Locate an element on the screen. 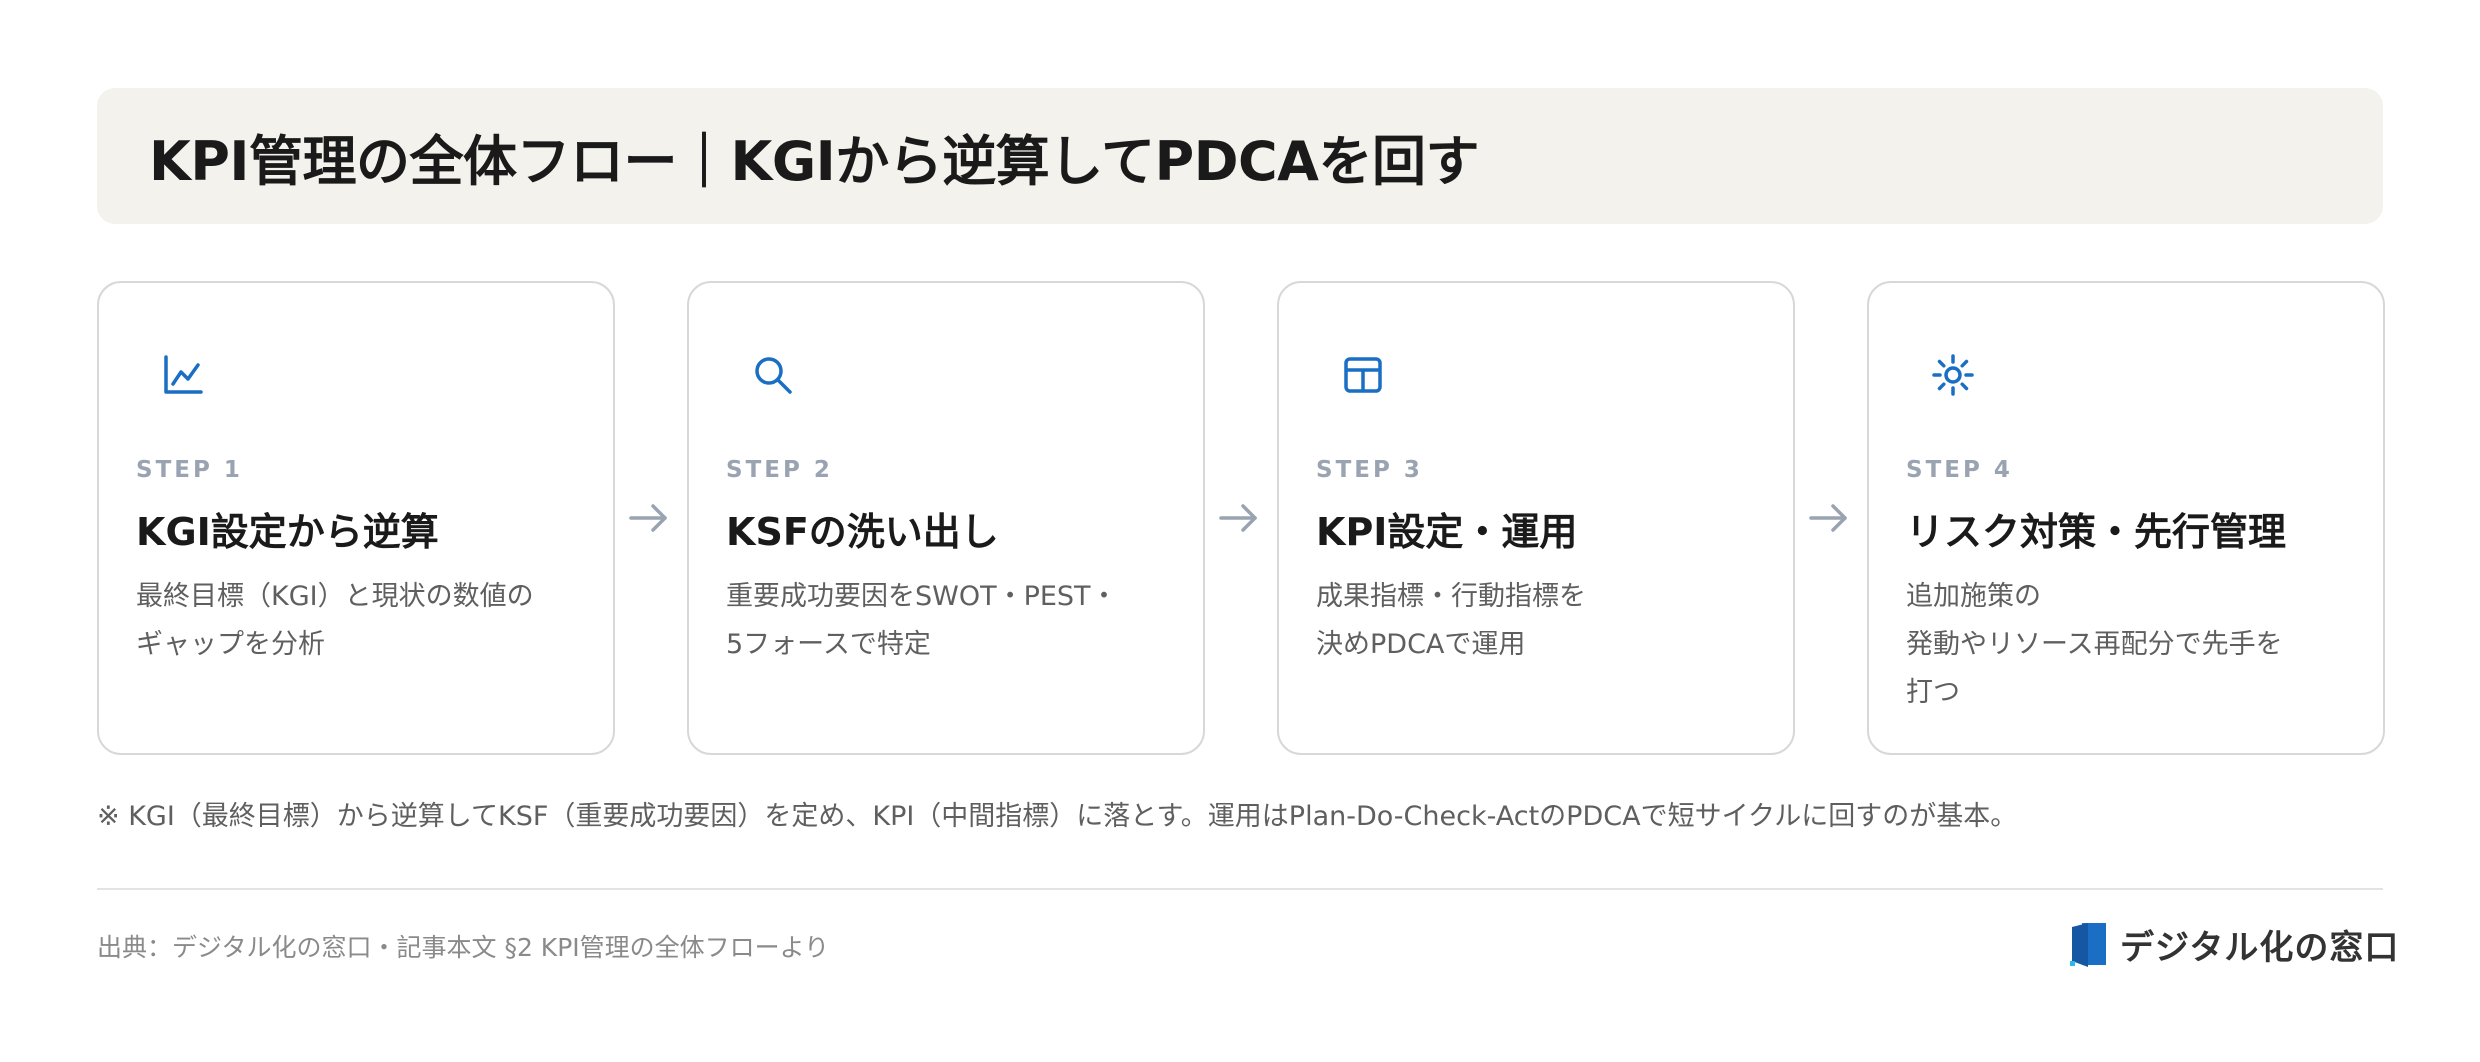 The height and width of the screenshot is (1062, 2480). step-heading: リスク対策・先行管理 is located at coordinates (2096, 532).